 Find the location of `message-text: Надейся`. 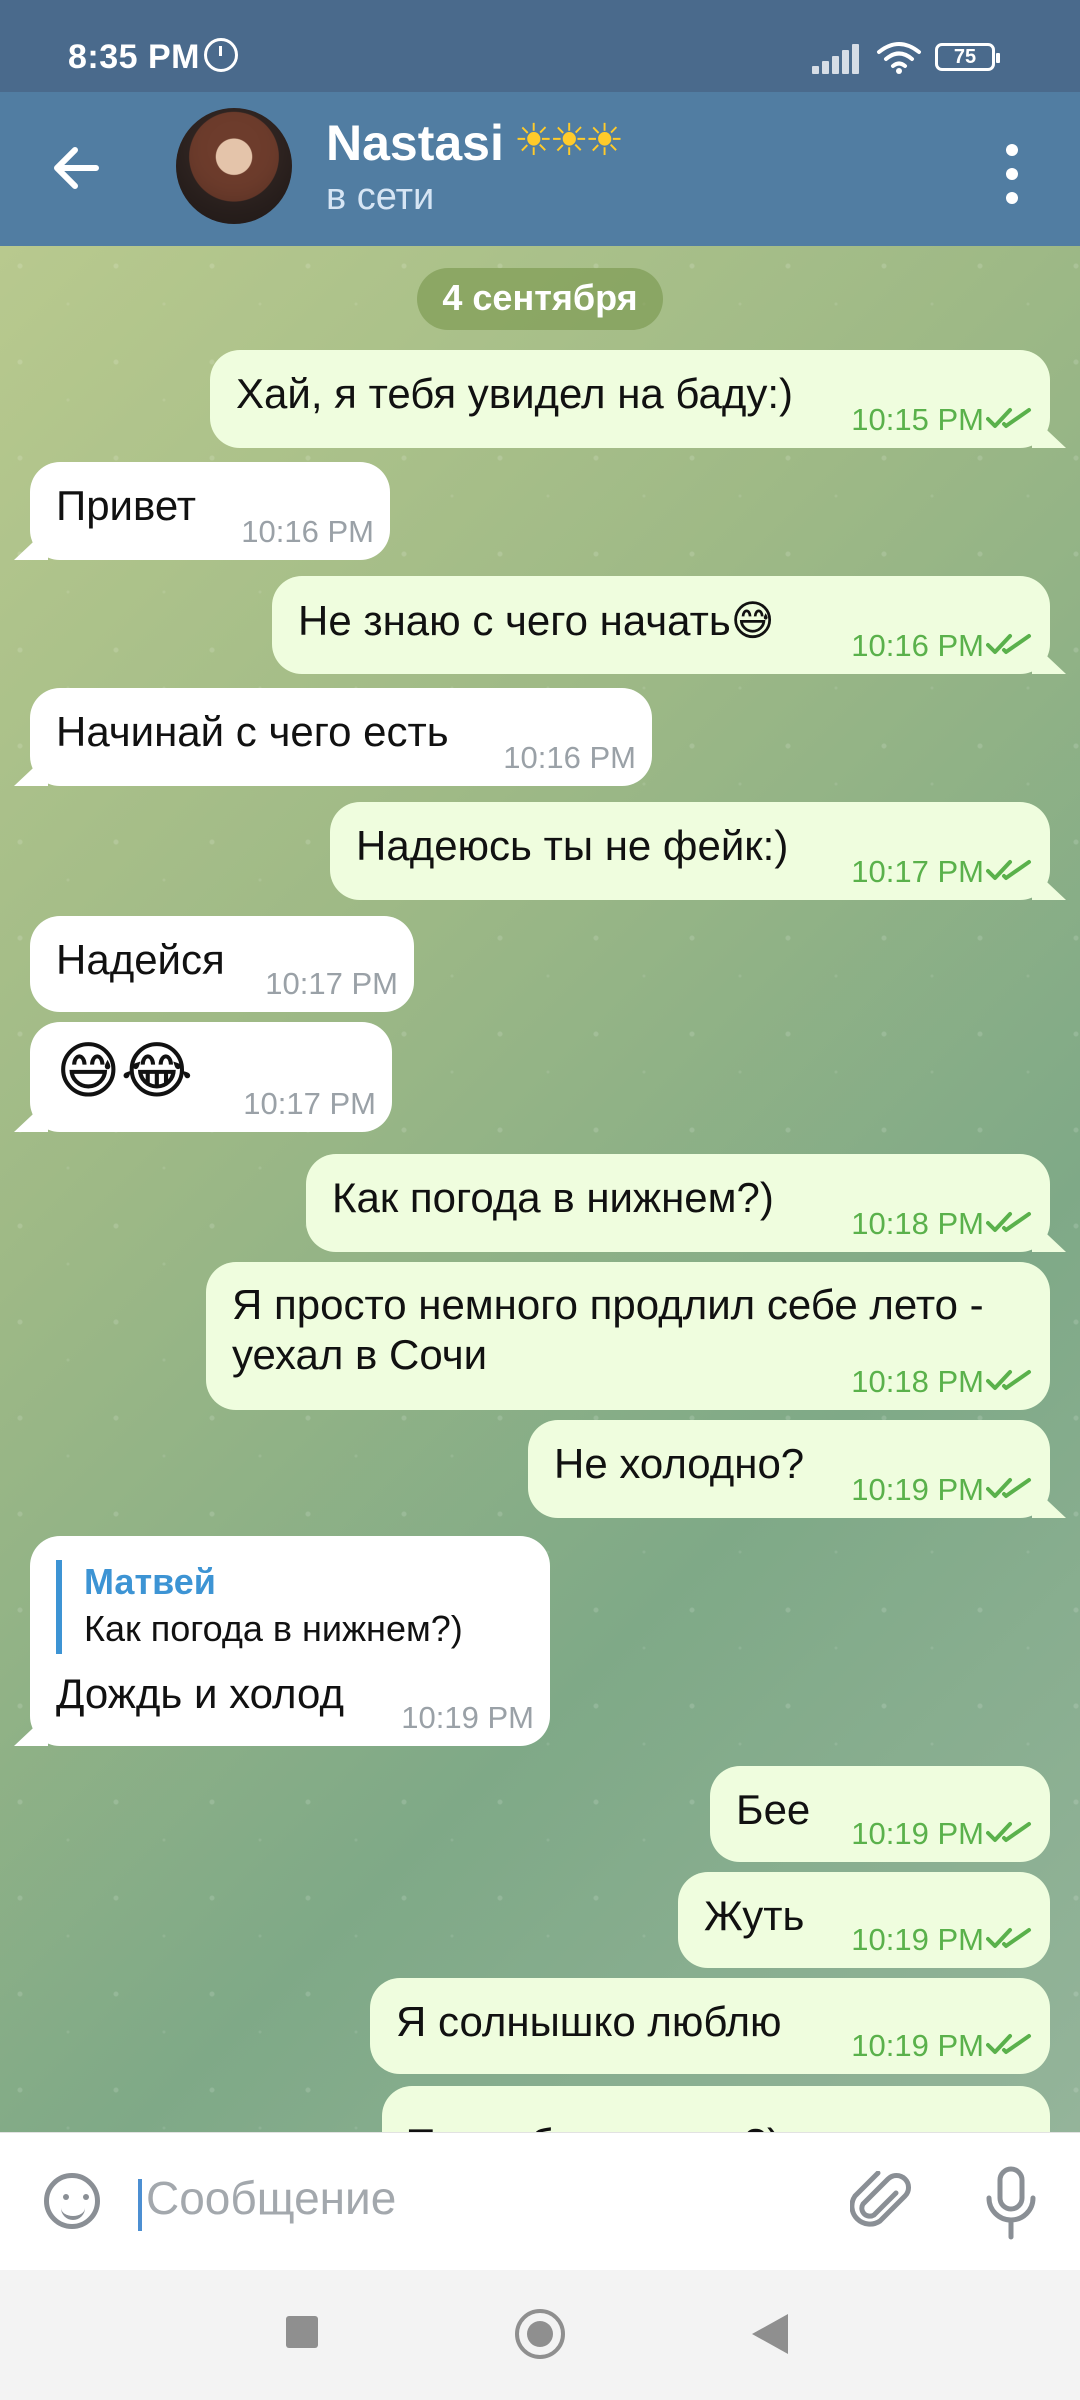

message-text: Надейся is located at coordinates (140, 959).